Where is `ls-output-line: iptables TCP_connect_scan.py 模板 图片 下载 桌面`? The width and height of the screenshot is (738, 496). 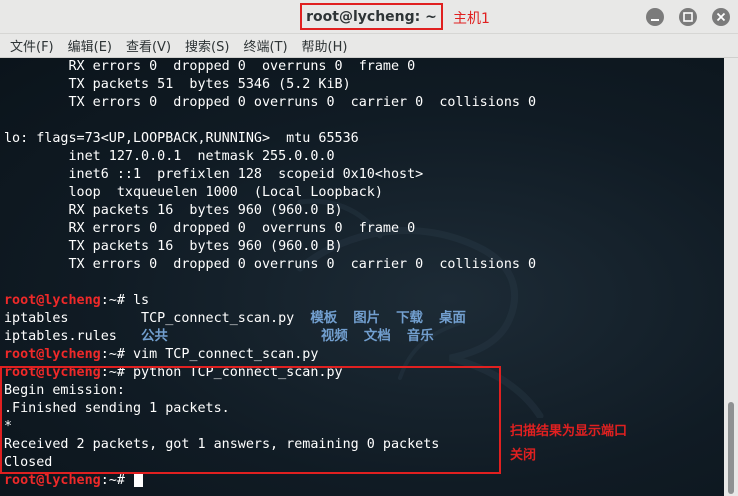
ls-output-line: iptables TCP_connect_scan.py 模板 图片 下载 桌面 is located at coordinates (235, 319).